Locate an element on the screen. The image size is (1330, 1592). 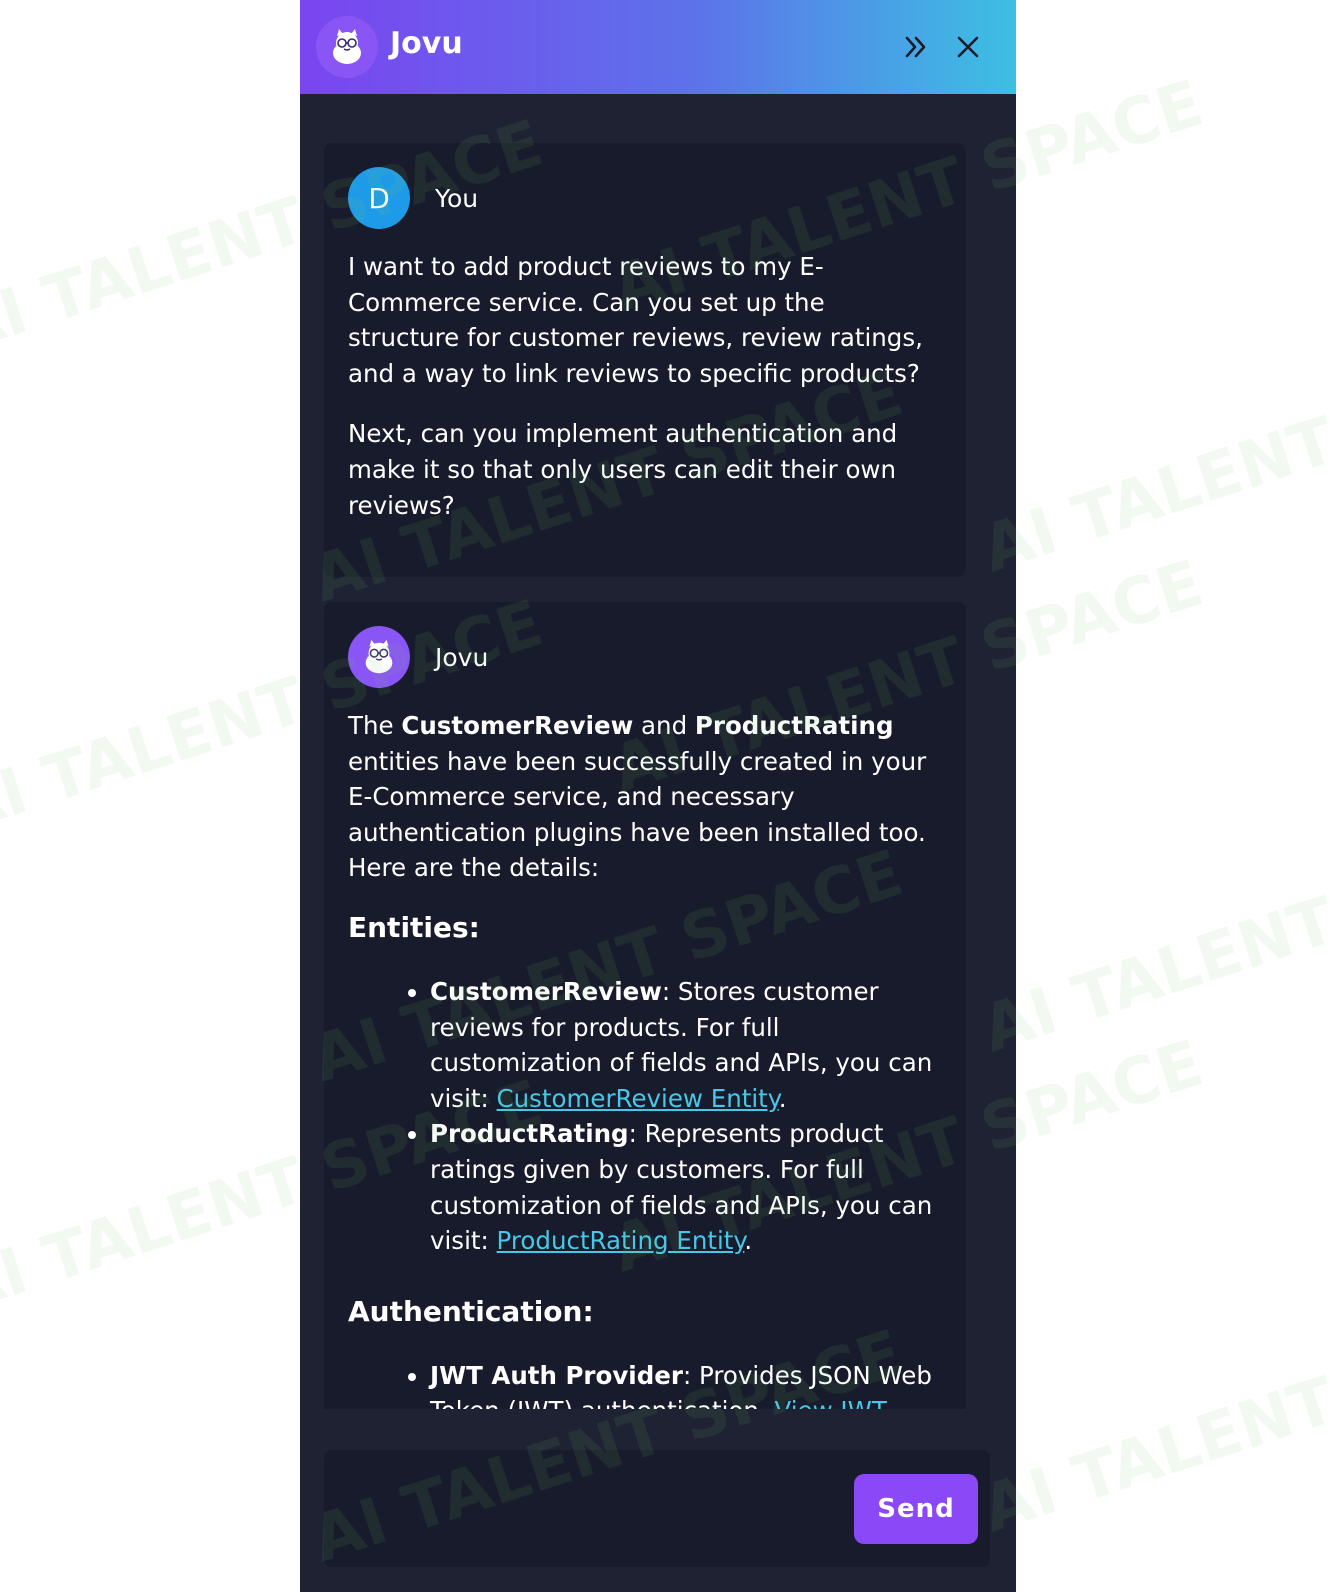
message-header: Jovu is located at coordinates (645, 657).